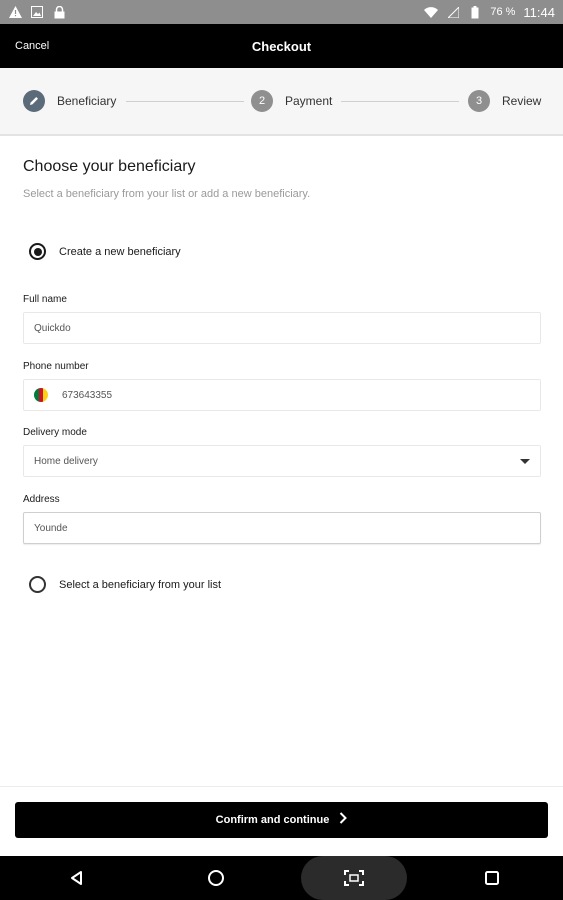 This screenshot has height=900, width=563. I want to click on step-payment: 2 Payment, so click(291, 101).